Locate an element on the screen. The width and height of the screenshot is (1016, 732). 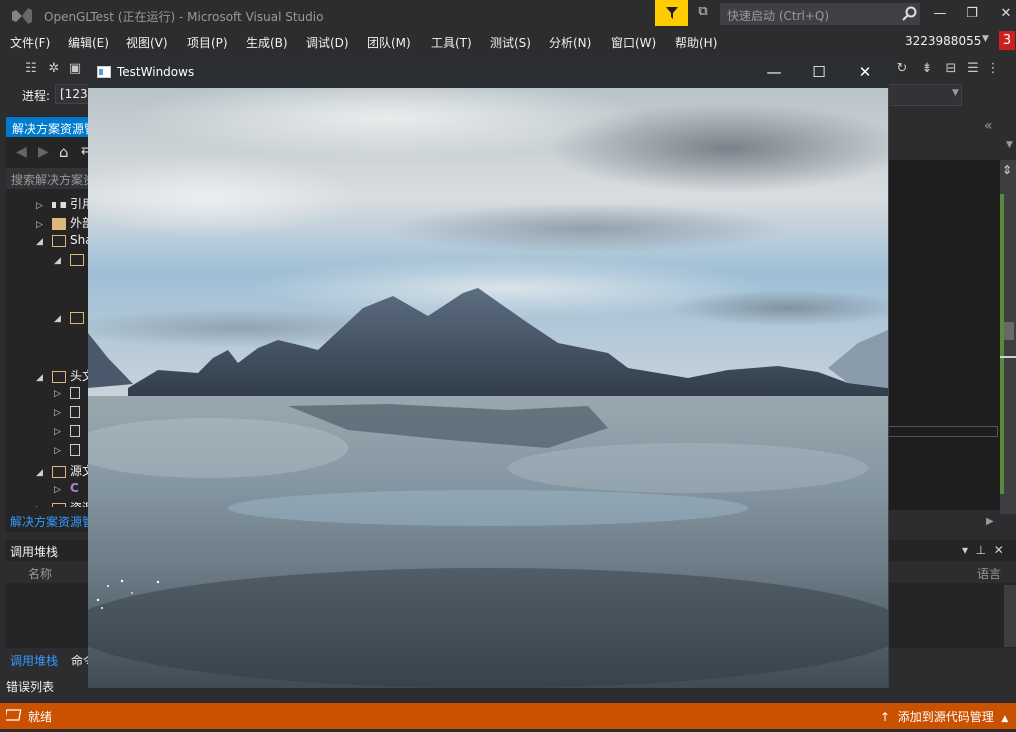
stack-frame-select is located at coordinates (925, 95).